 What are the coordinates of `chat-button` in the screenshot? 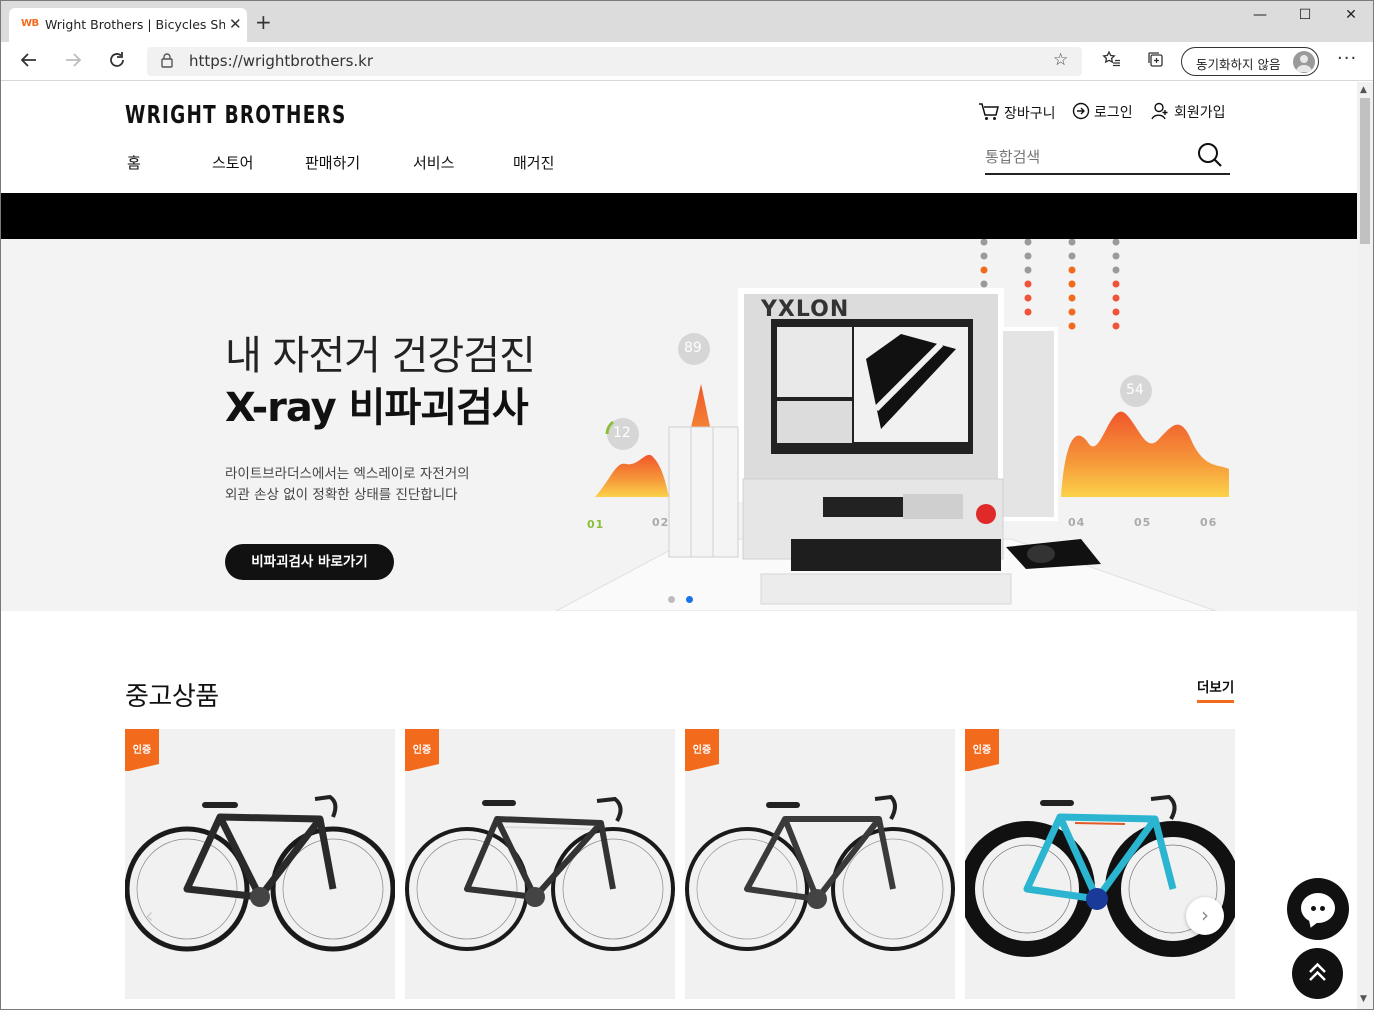 It's located at (1318, 909).